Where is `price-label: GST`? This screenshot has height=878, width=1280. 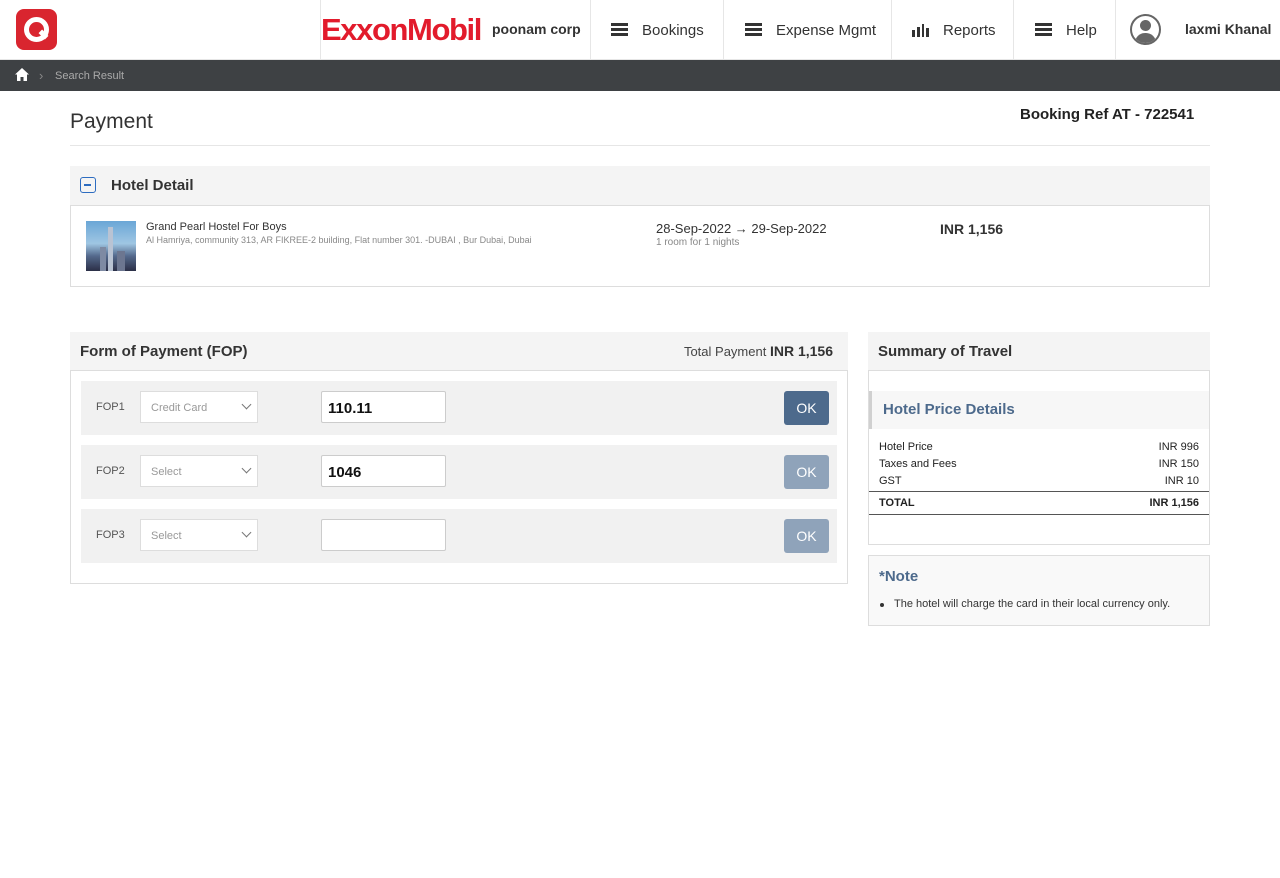
price-label: GST is located at coordinates (890, 481).